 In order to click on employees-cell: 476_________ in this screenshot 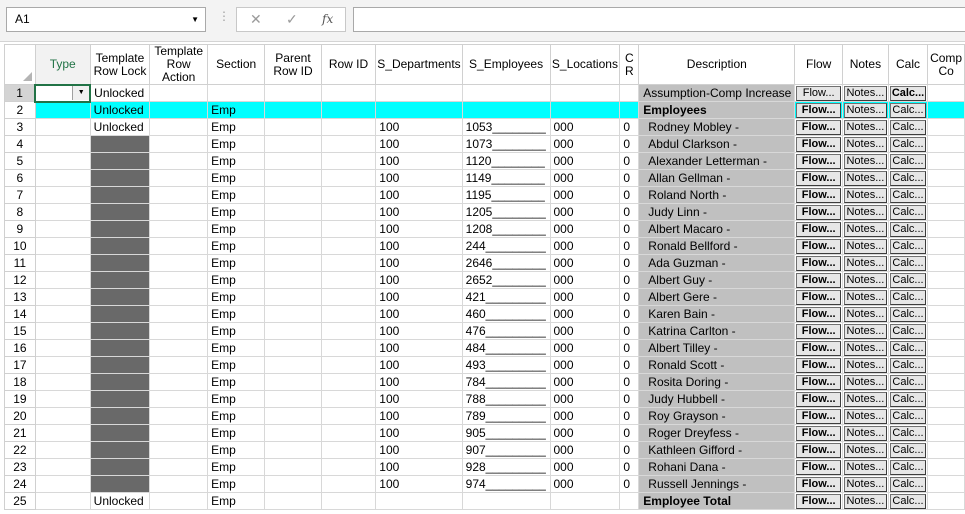, I will do `click(506, 331)`.